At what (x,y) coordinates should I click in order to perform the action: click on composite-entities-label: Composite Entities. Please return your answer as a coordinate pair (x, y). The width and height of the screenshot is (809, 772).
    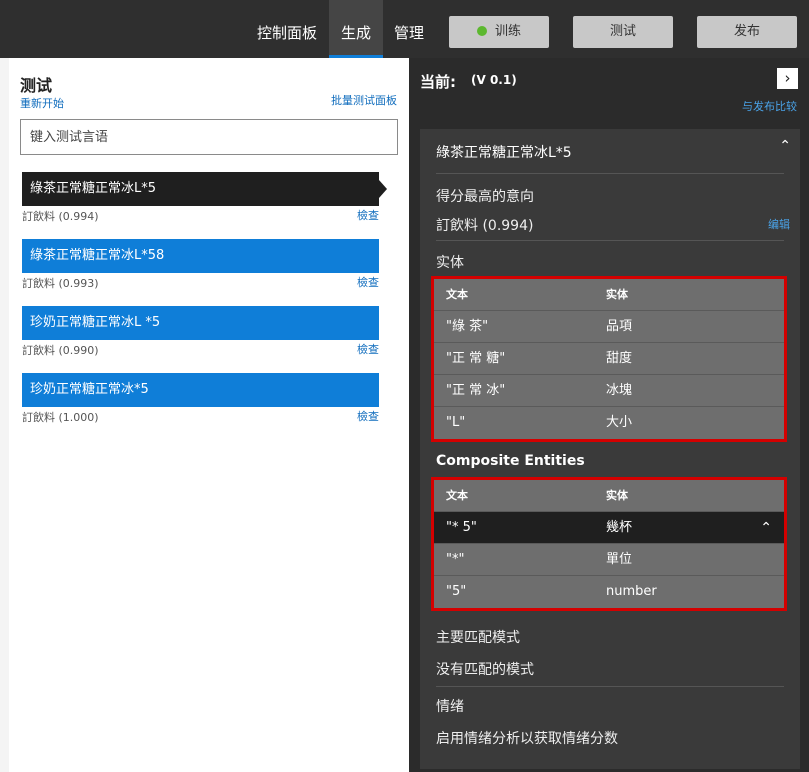
    Looking at the image, I should click on (510, 461).